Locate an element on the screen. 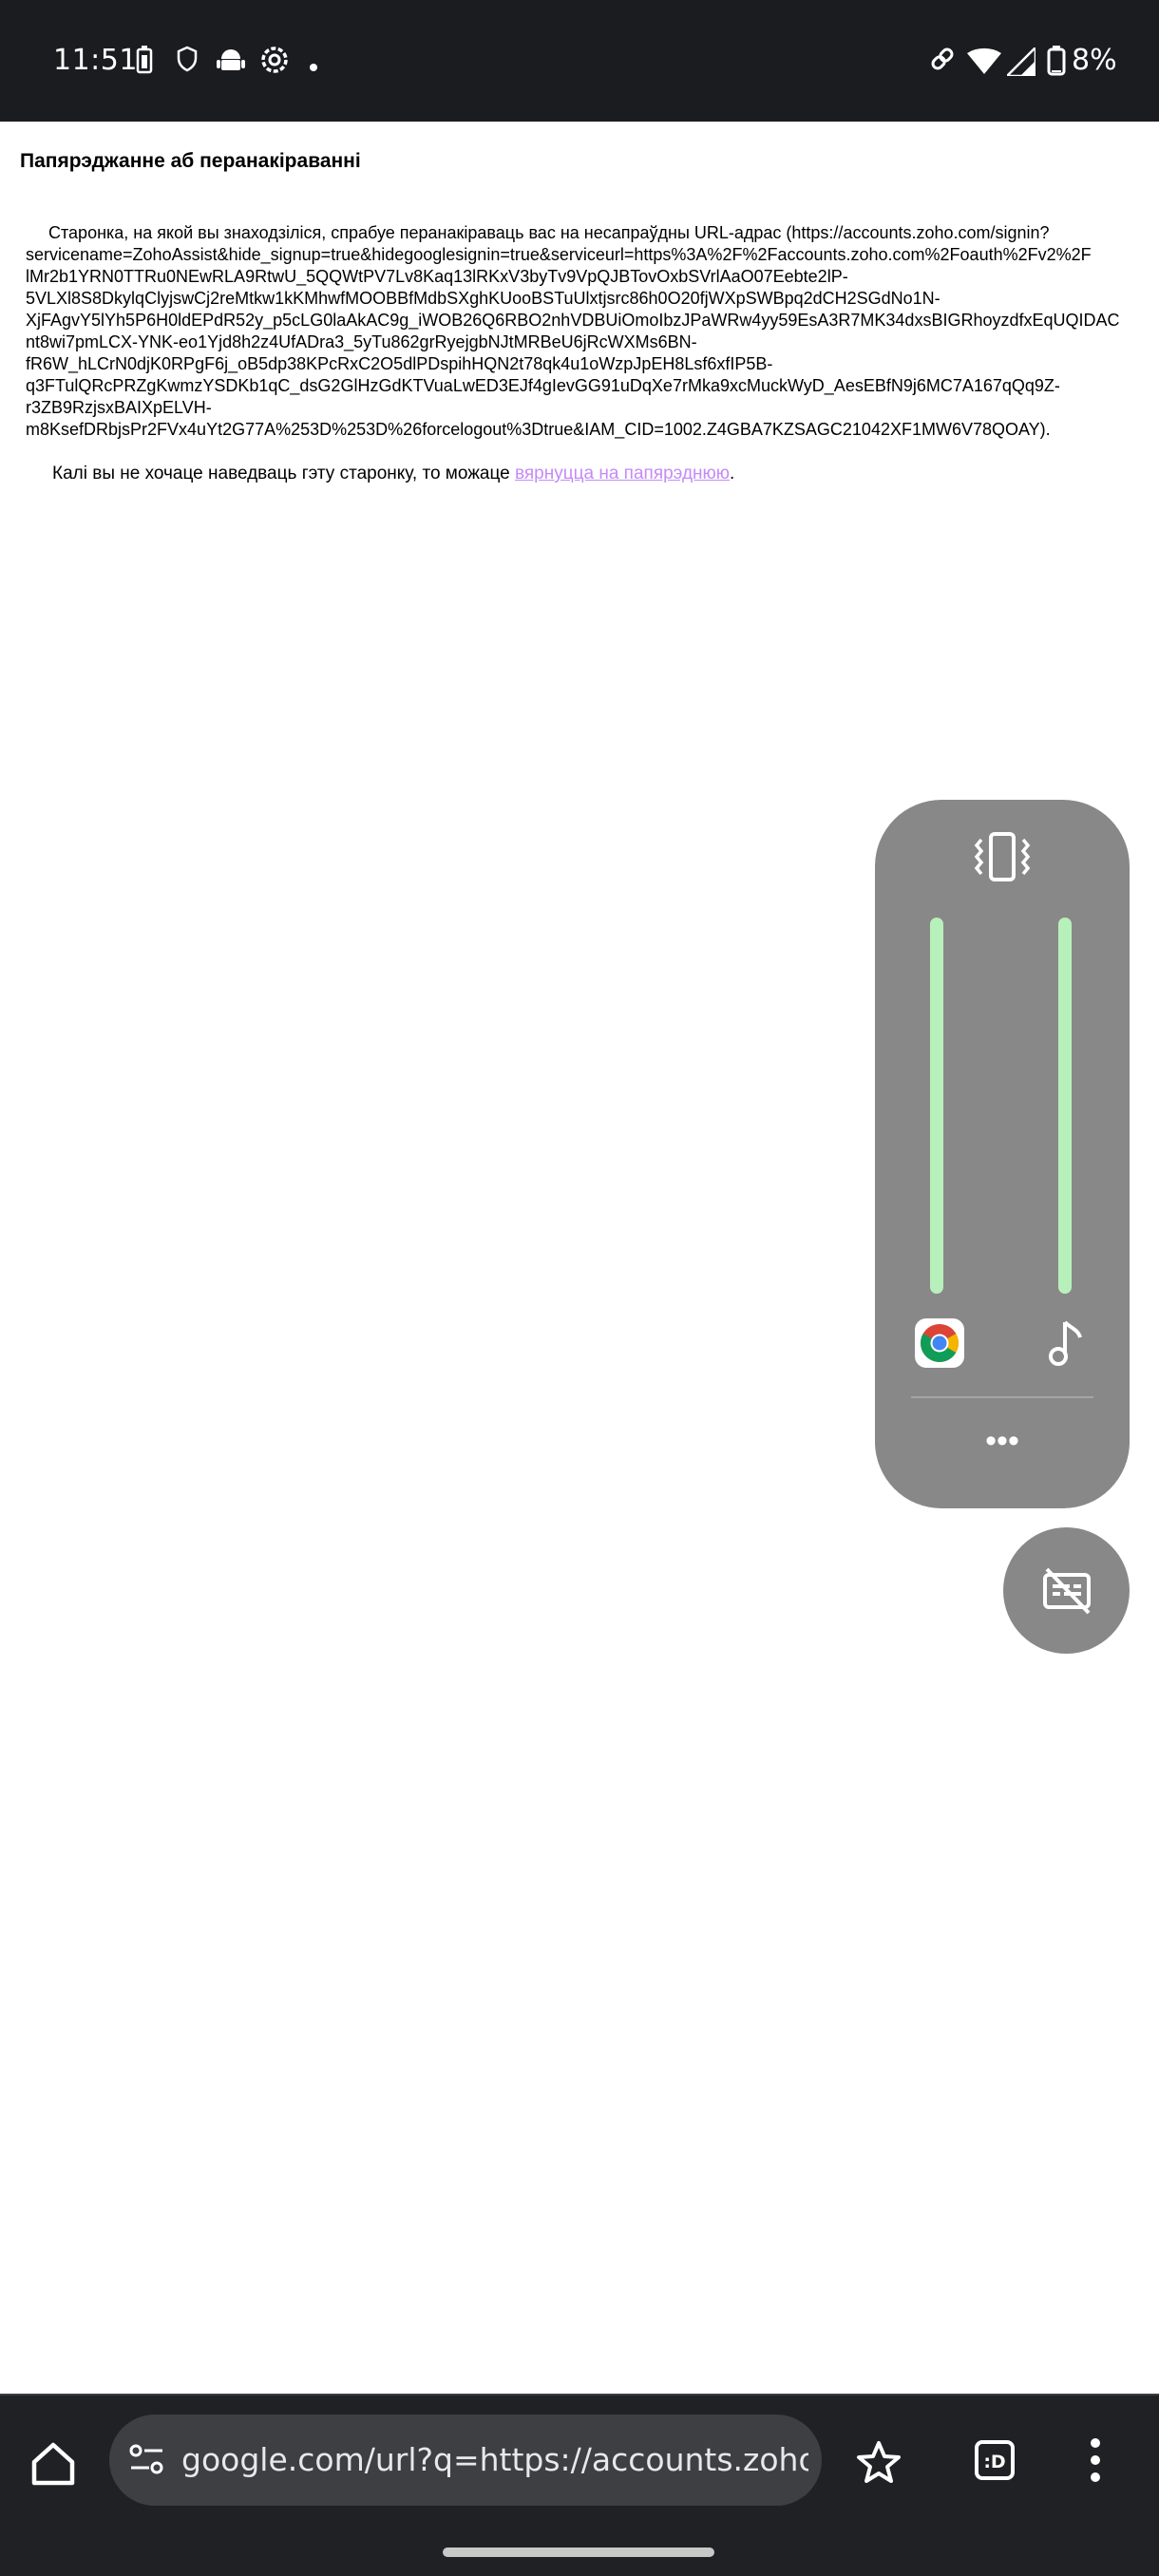  bookmark-star-icon is located at coordinates (878, 2465).